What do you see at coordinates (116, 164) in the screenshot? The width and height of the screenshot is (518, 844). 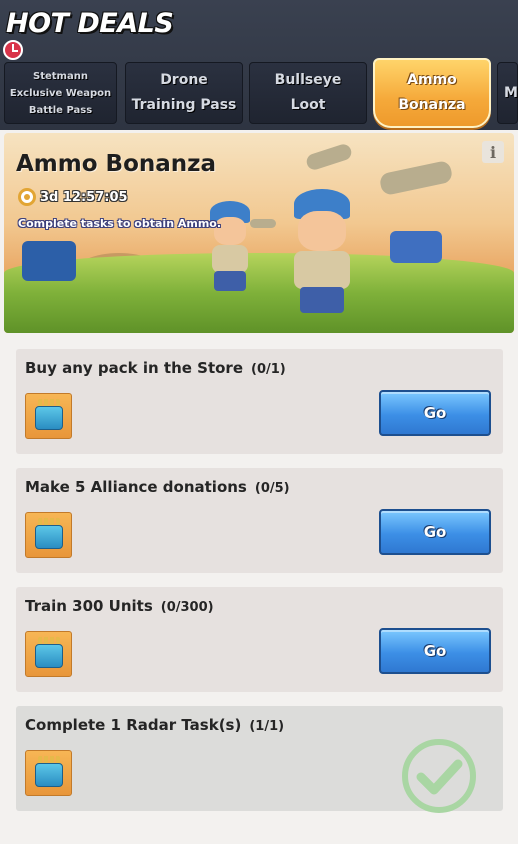 I see `banner-title: Ammo Bonanza` at bounding box center [116, 164].